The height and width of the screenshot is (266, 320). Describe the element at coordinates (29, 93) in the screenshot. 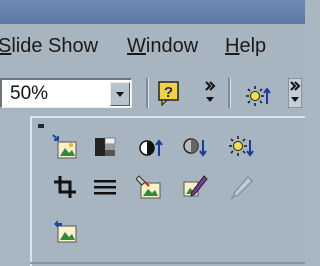

I see `zoom-value: 50%` at that location.